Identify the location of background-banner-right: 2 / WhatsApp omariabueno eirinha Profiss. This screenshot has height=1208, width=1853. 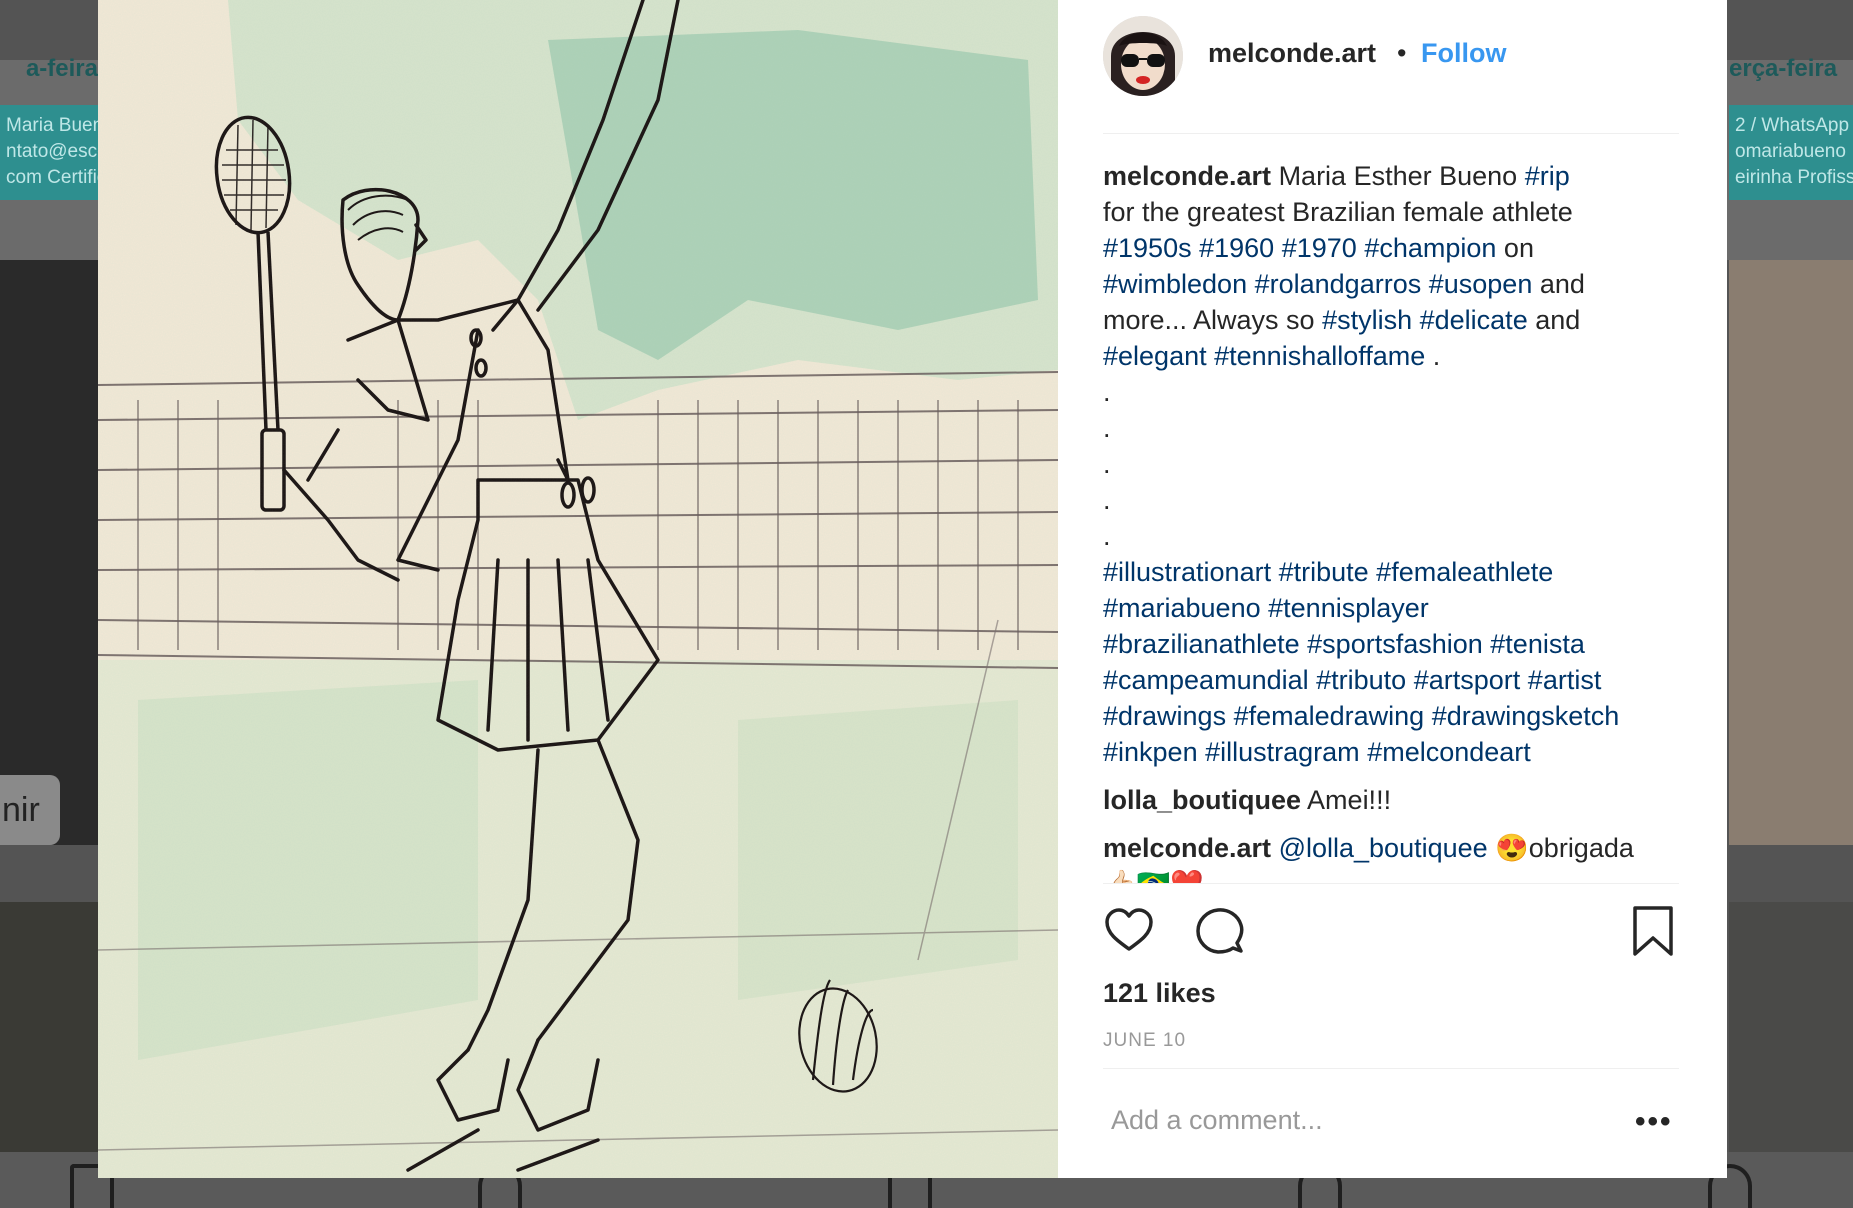
(1791, 152).